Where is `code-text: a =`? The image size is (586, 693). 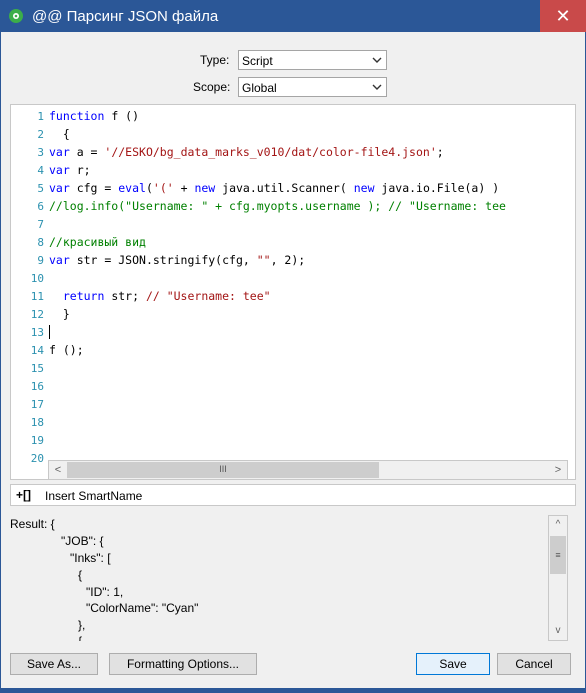
code-text: a = is located at coordinates (87, 152).